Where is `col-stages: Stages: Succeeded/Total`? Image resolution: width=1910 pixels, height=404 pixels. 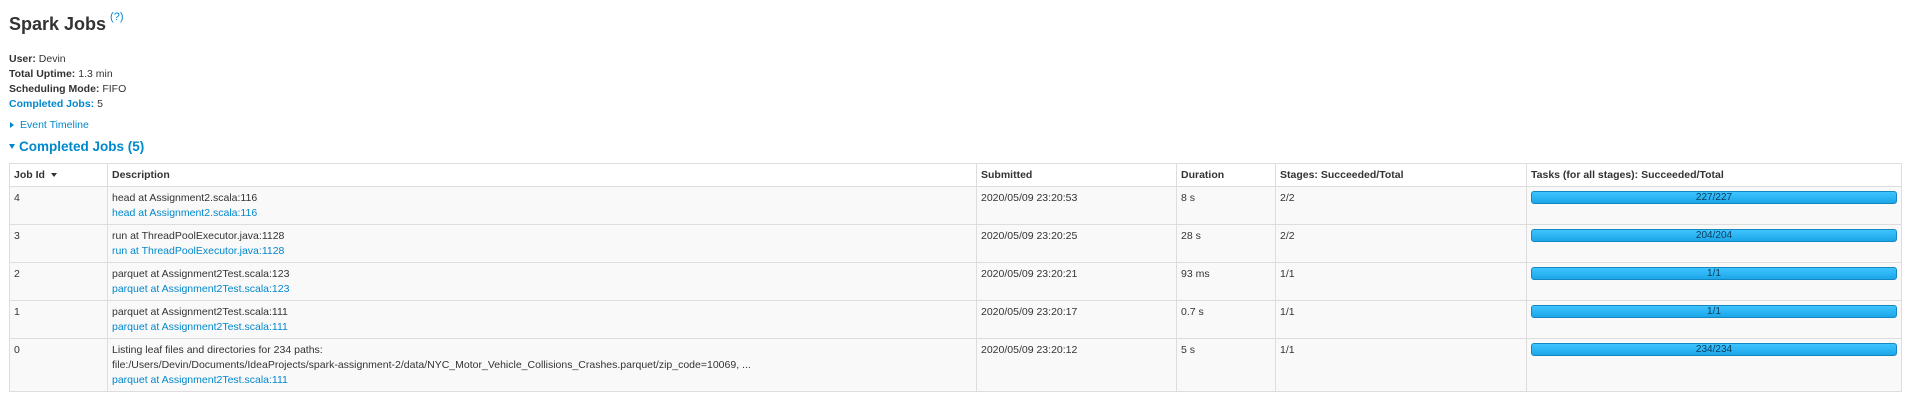
col-stages: Stages: Succeeded/Total is located at coordinates (1401, 175).